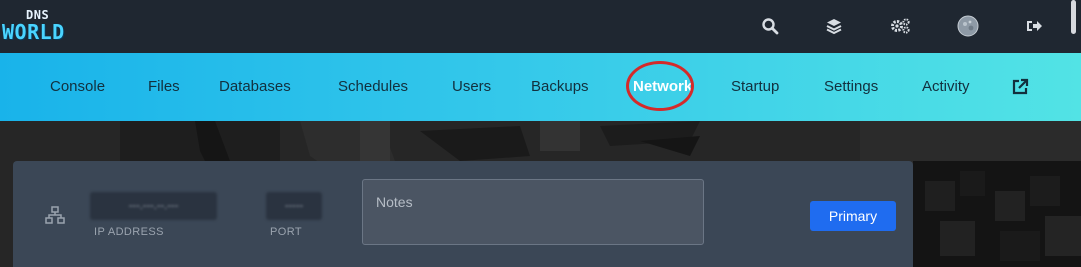 The width and height of the screenshot is (1081, 267). Describe the element at coordinates (851, 87) in the screenshot. I see `nav-settings: Settings` at that location.